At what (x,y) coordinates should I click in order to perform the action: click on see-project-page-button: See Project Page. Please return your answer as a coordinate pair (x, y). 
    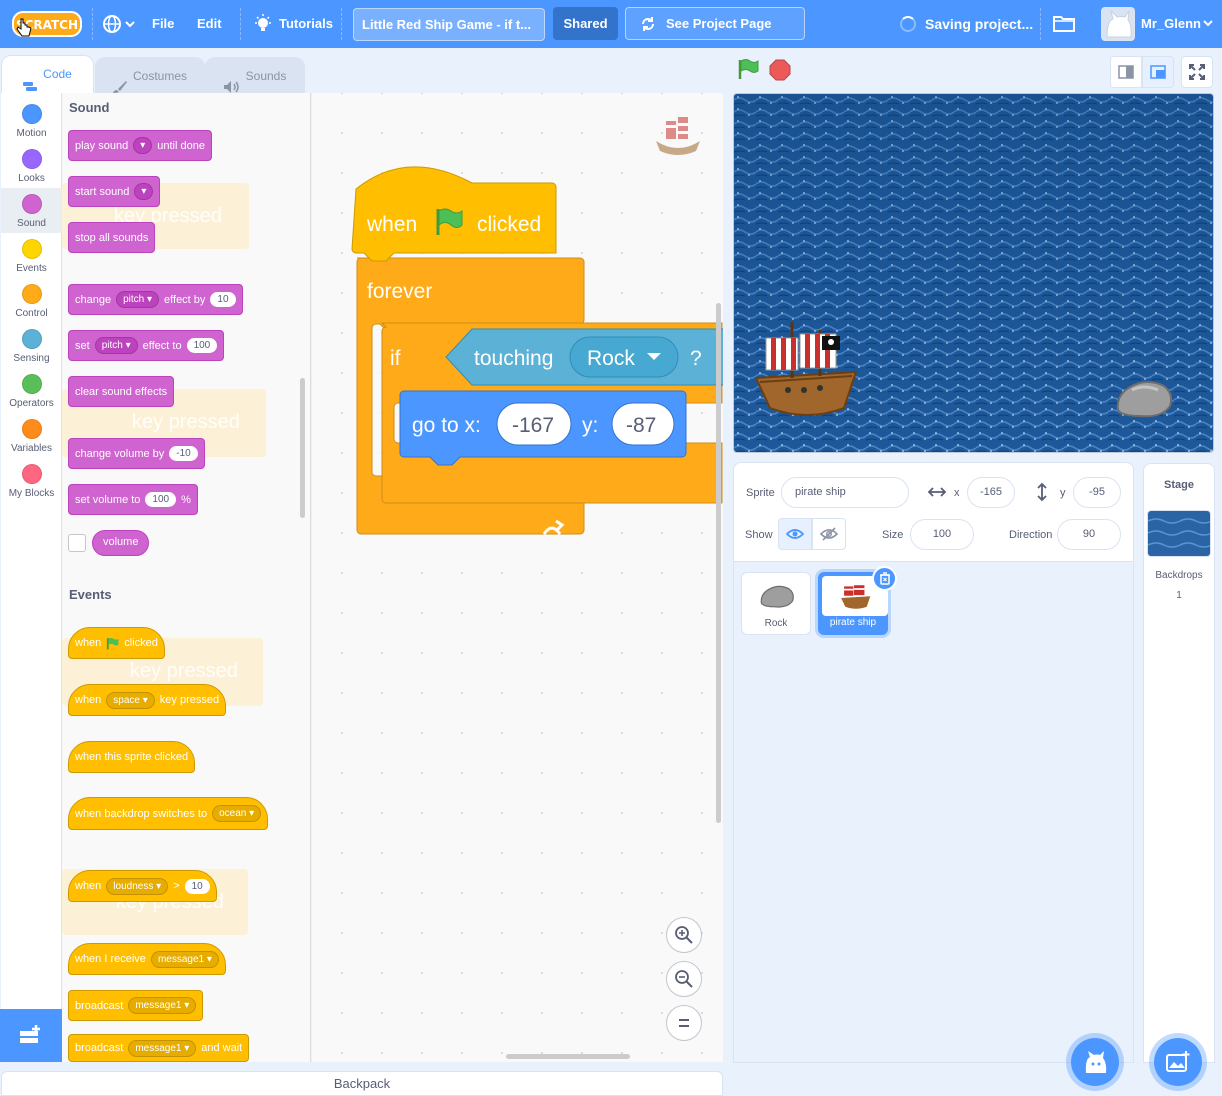
    Looking at the image, I should click on (715, 23).